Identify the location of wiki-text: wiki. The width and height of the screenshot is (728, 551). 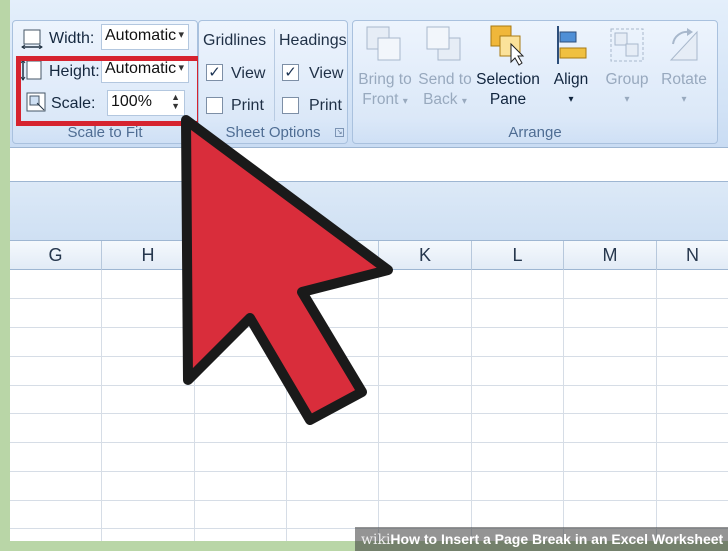
(376, 540).